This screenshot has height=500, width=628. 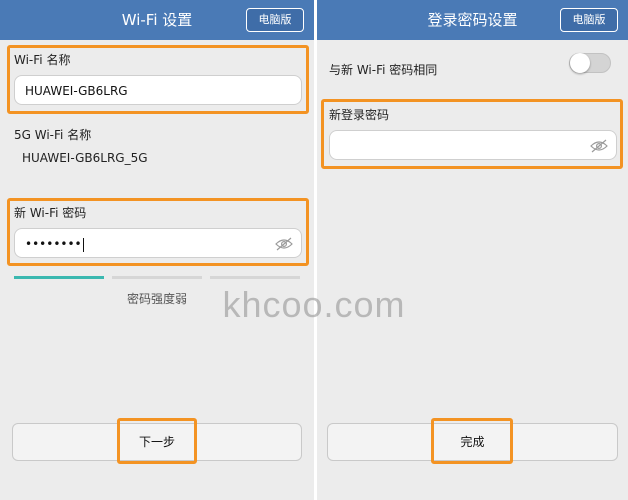 What do you see at coordinates (50, 213) in the screenshot?
I see `new-wifi-password-label: 新 Wi-Fi 密码` at bounding box center [50, 213].